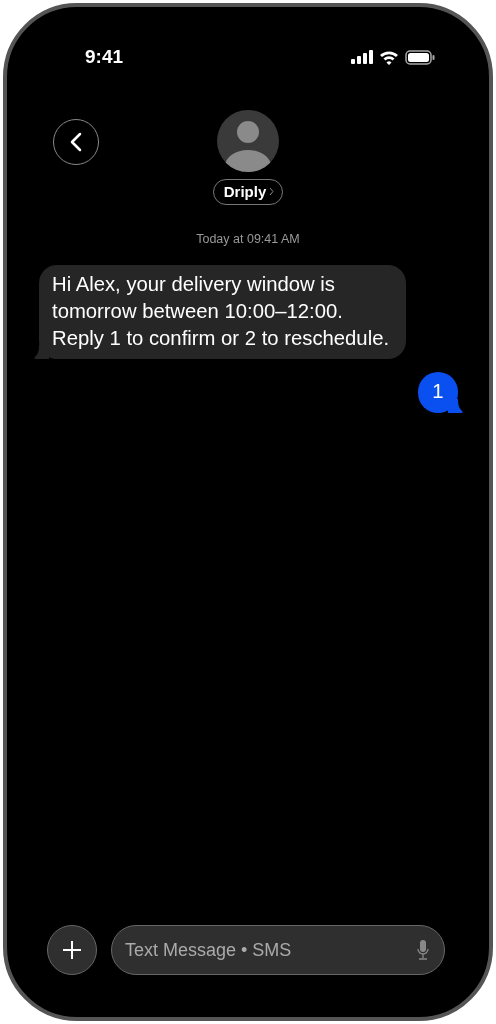  Describe the element at coordinates (362, 57) in the screenshot. I see `signal-icon` at that location.